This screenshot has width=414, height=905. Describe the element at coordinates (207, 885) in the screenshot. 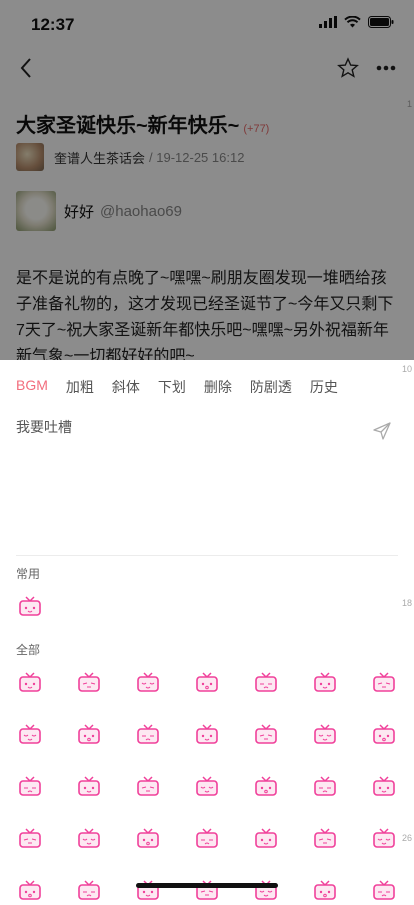

I see `home-indicator` at that location.